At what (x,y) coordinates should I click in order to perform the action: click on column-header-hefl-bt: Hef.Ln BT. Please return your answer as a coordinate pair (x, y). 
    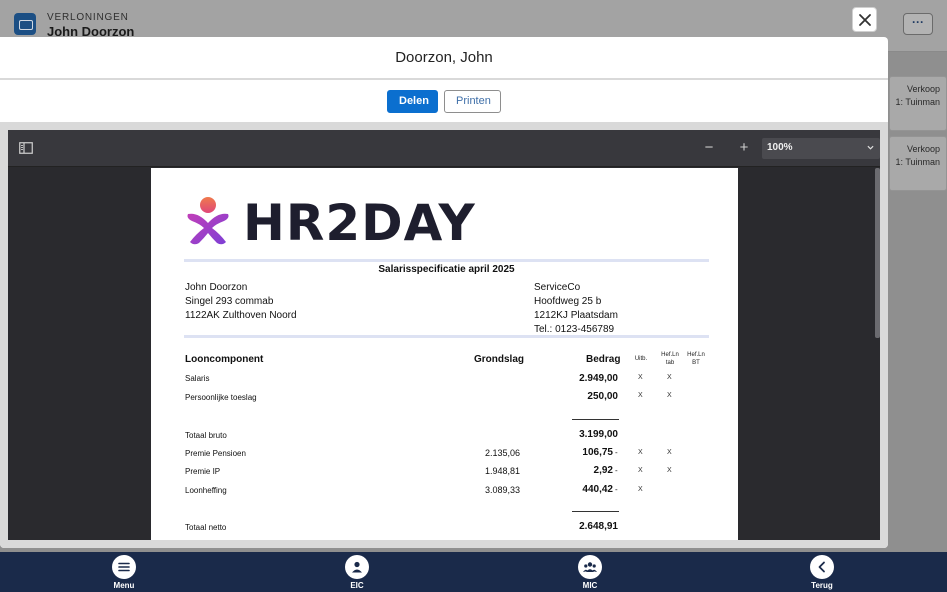
    Looking at the image, I should click on (696, 359).